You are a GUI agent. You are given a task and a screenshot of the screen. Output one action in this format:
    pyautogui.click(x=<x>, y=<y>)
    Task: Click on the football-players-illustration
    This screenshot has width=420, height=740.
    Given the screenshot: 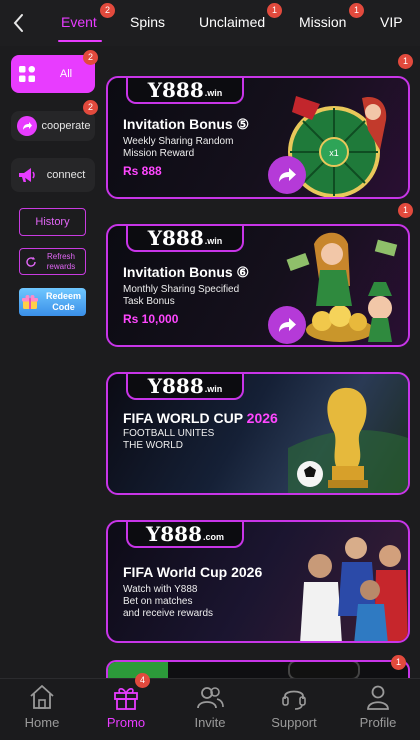 What is the action you would take?
    pyautogui.click(x=354, y=589)
    